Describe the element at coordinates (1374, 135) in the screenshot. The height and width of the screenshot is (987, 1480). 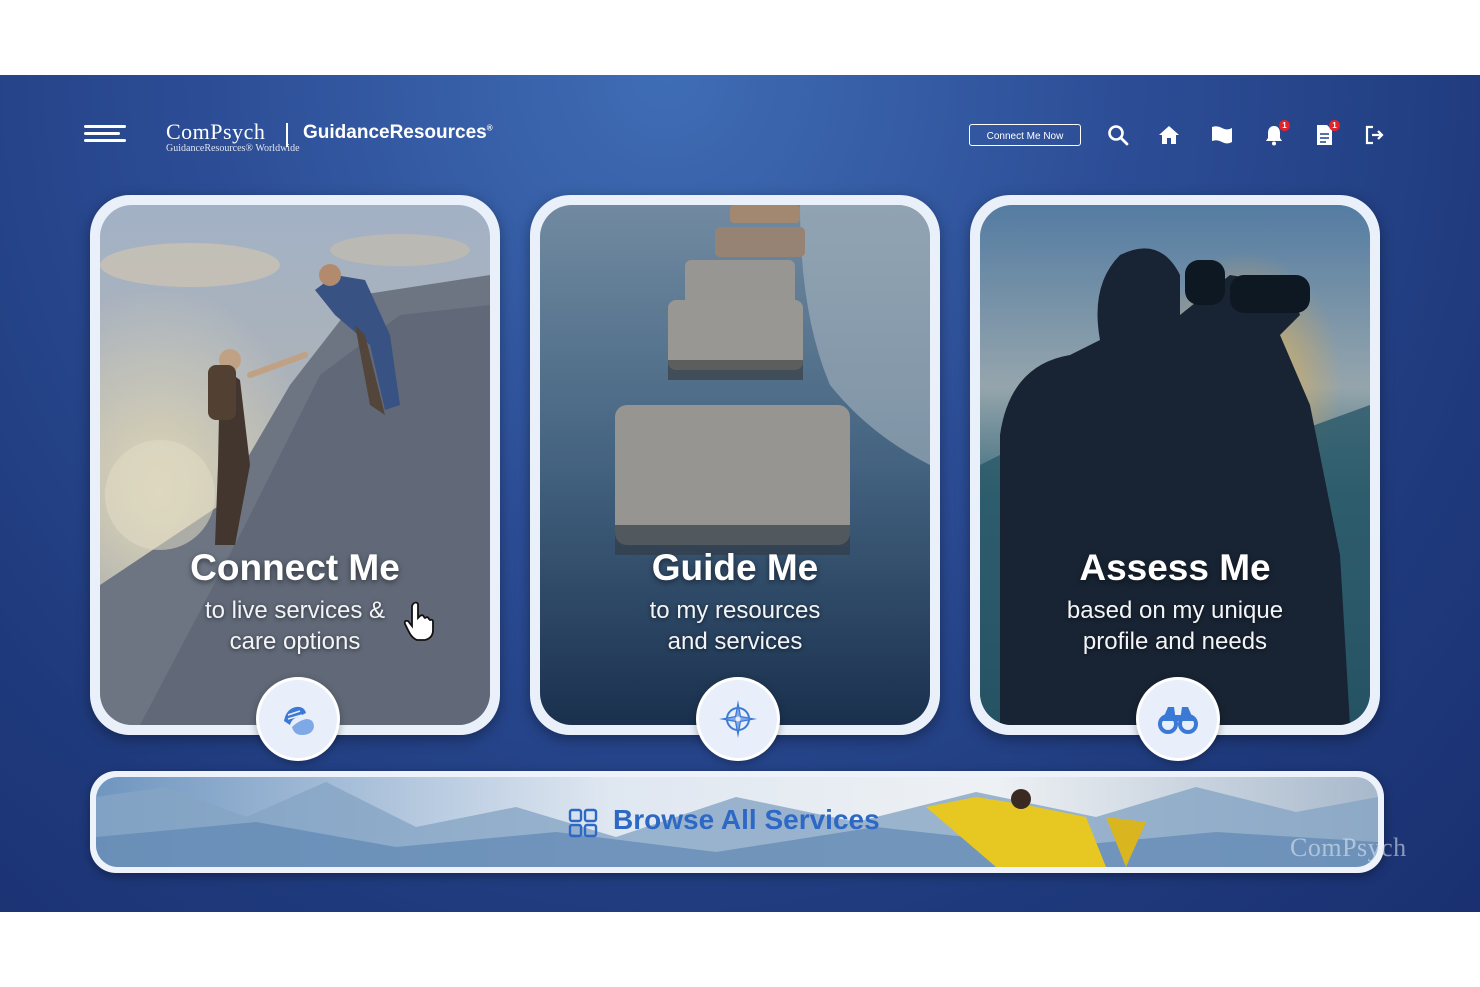
I see `logout-icon` at that location.